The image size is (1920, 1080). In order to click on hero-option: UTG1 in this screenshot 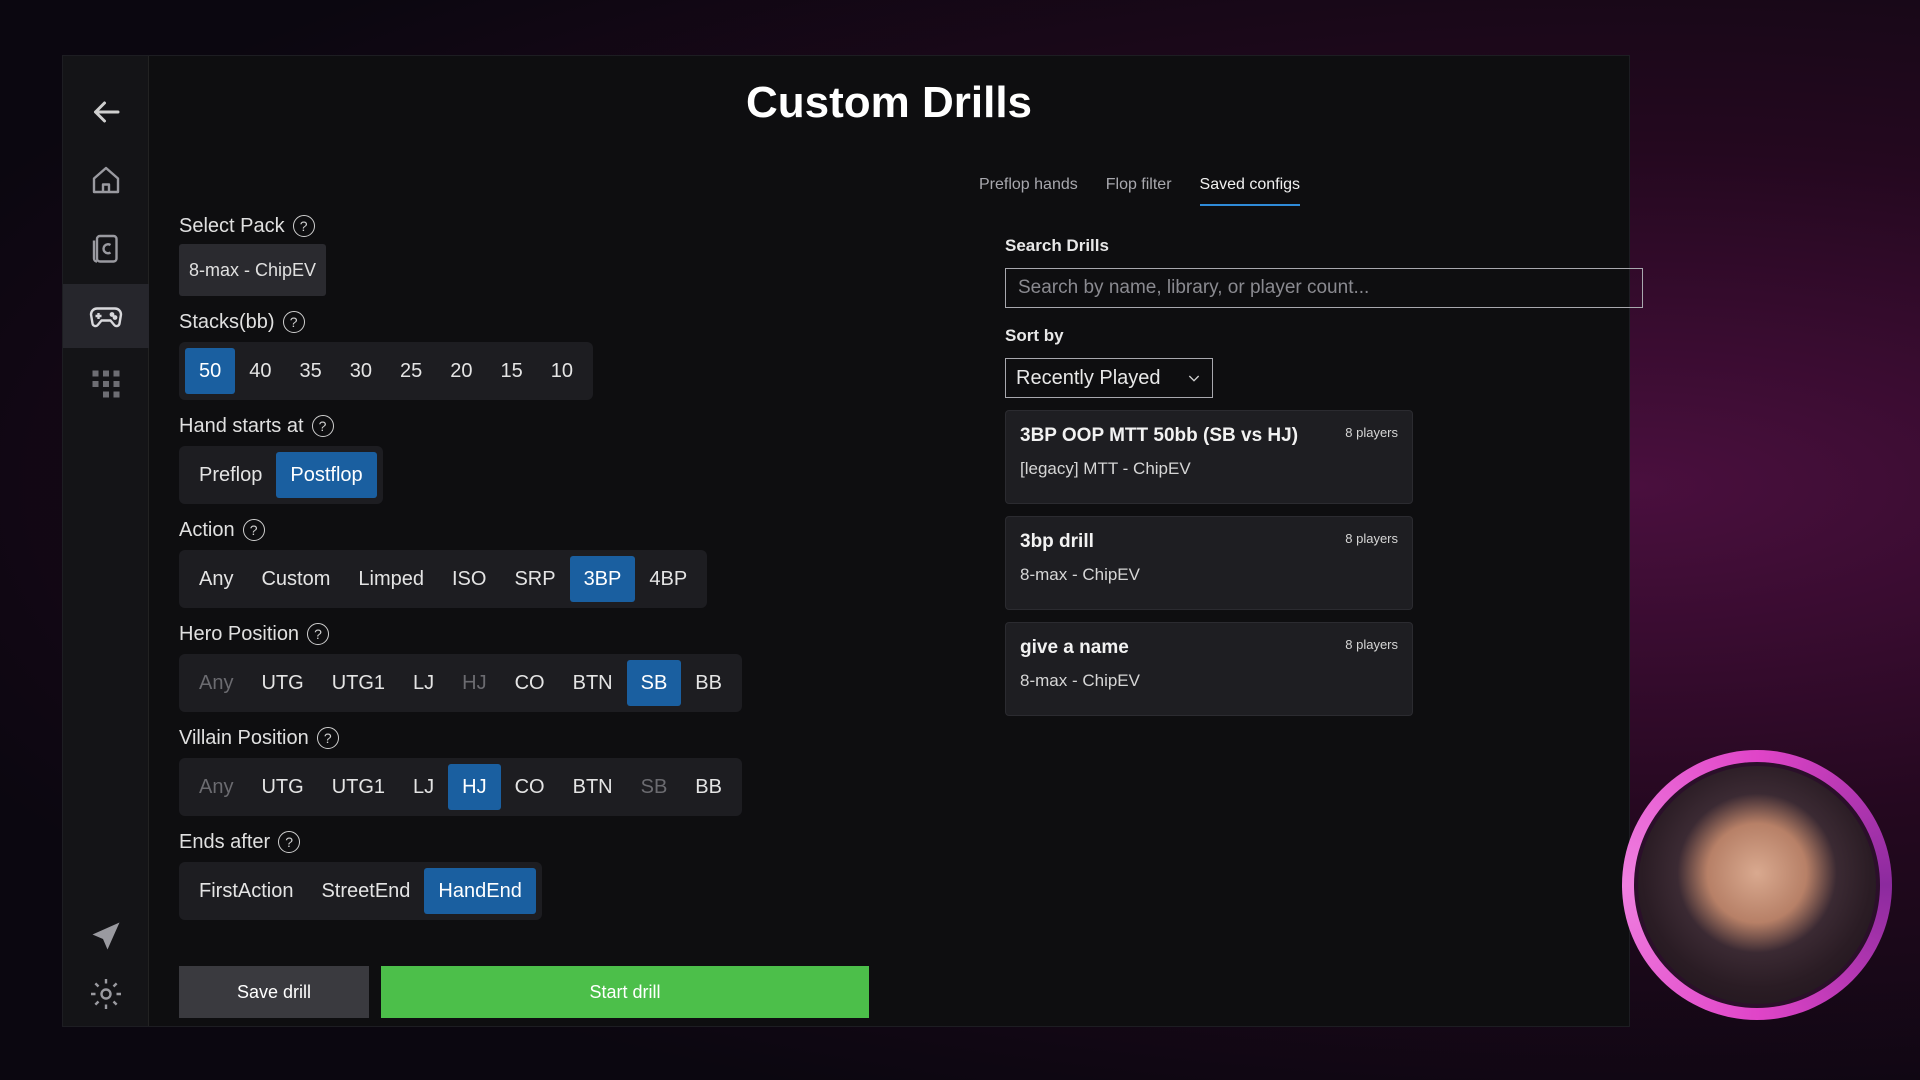, I will do `click(358, 683)`.